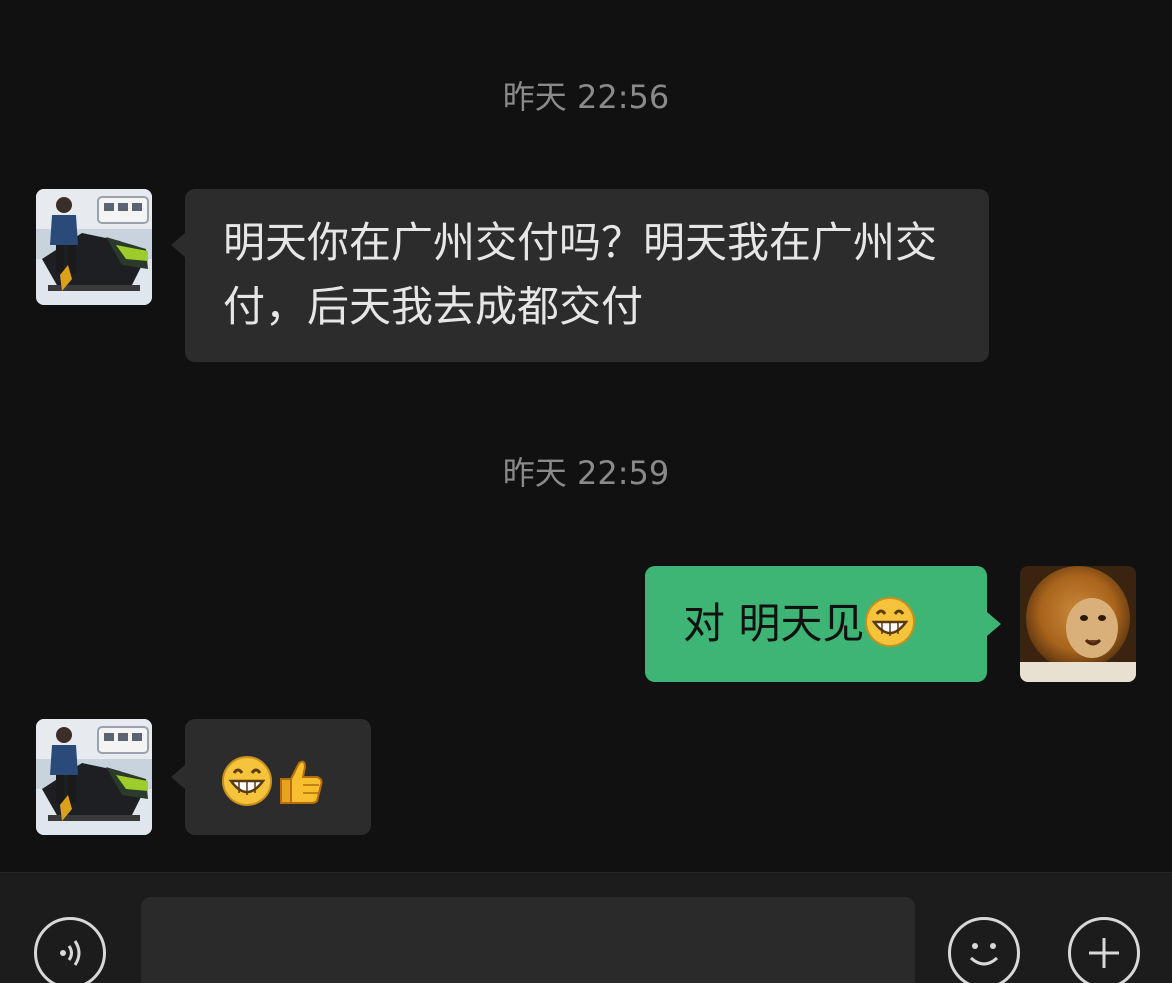 The image size is (1172, 983). Describe the element at coordinates (70, 953) in the screenshot. I see `voice-icon` at that location.